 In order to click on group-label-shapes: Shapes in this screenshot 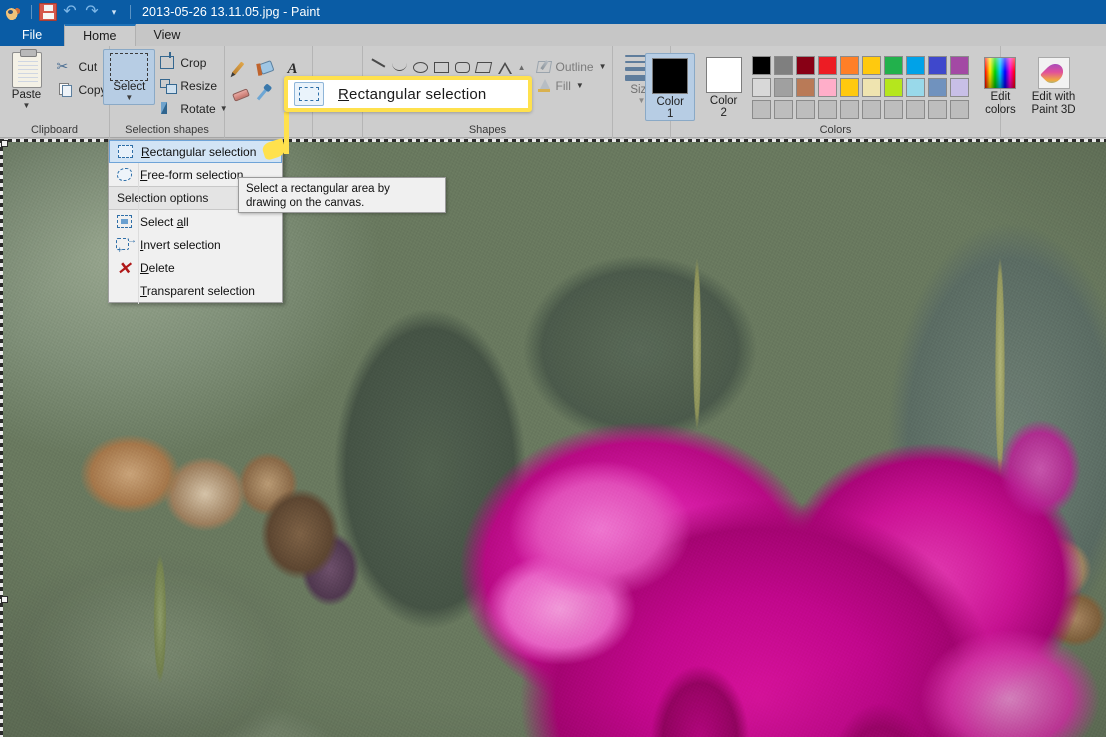, I will do `click(487, 130)`.